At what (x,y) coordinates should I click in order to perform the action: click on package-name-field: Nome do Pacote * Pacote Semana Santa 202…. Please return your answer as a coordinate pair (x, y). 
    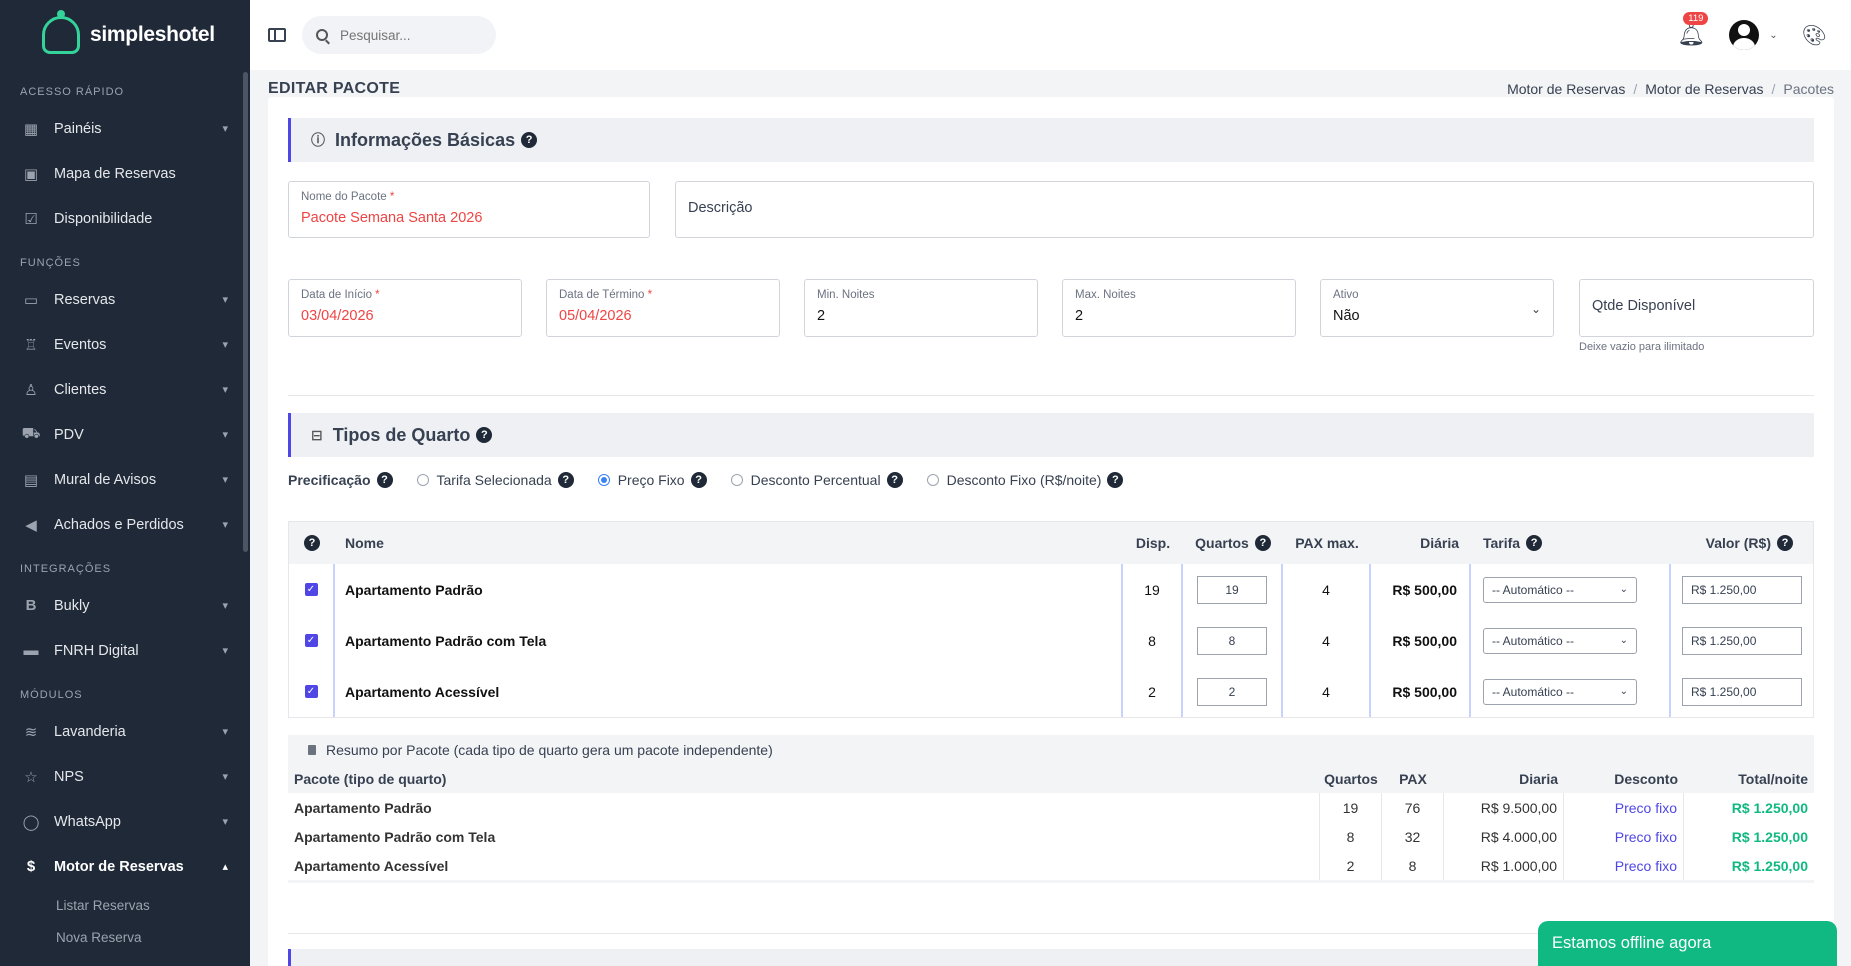
    Looking at the image, I should click on (469, 209).